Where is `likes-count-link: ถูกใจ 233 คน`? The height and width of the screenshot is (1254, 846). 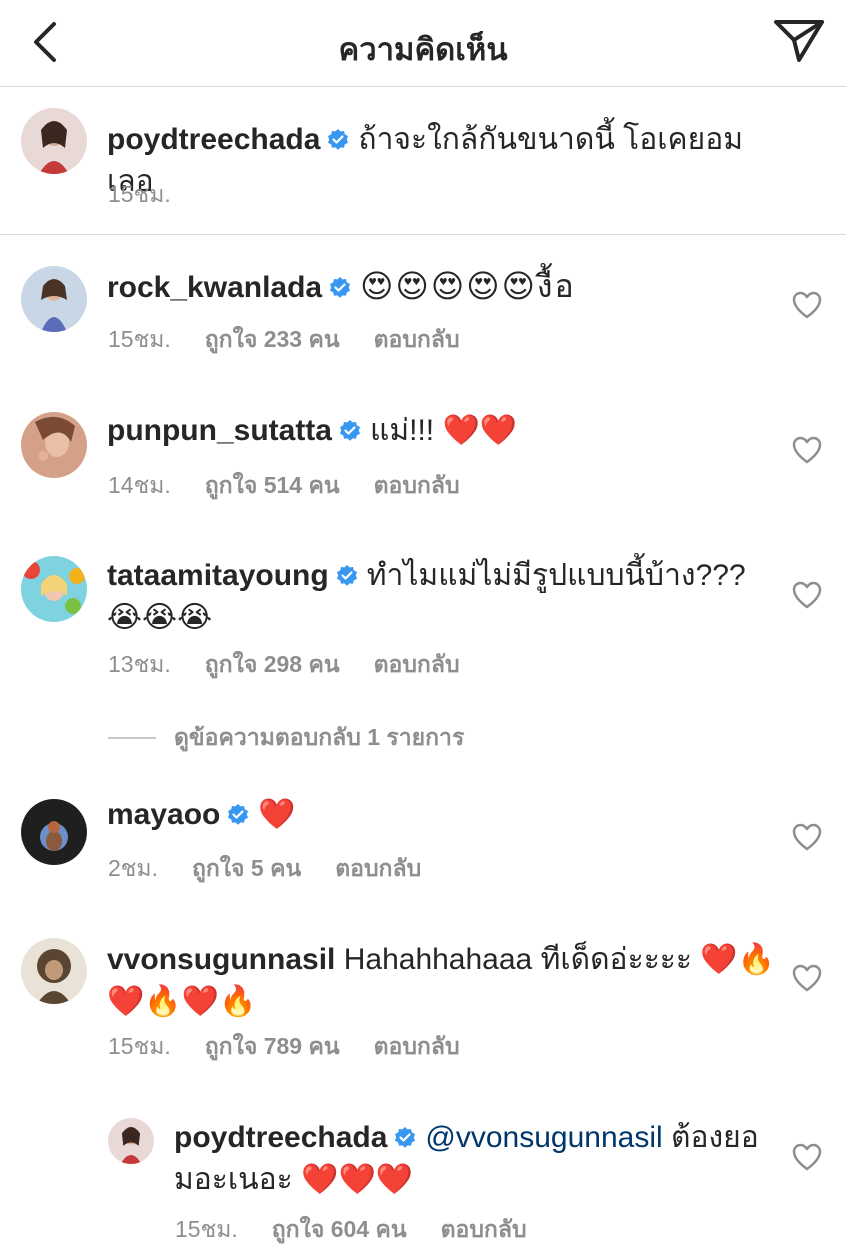 likes-count-link: ถูกใจ 233 คน is located at coordinates (272, 340).